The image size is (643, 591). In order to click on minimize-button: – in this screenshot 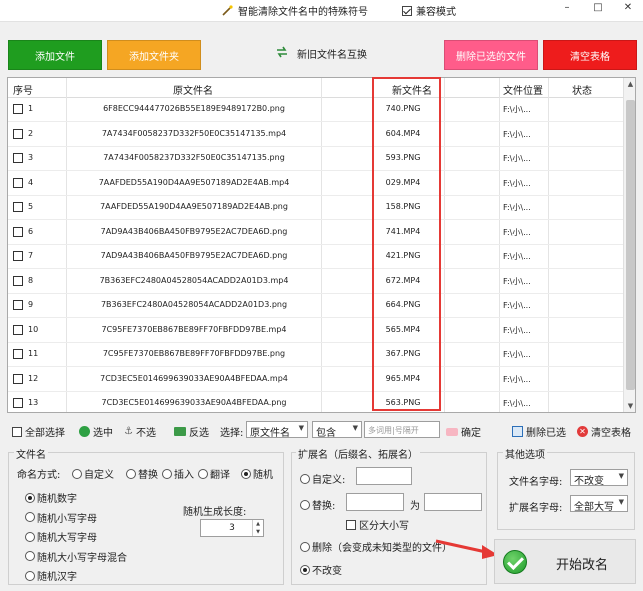, I will do `click(567, 10)`.